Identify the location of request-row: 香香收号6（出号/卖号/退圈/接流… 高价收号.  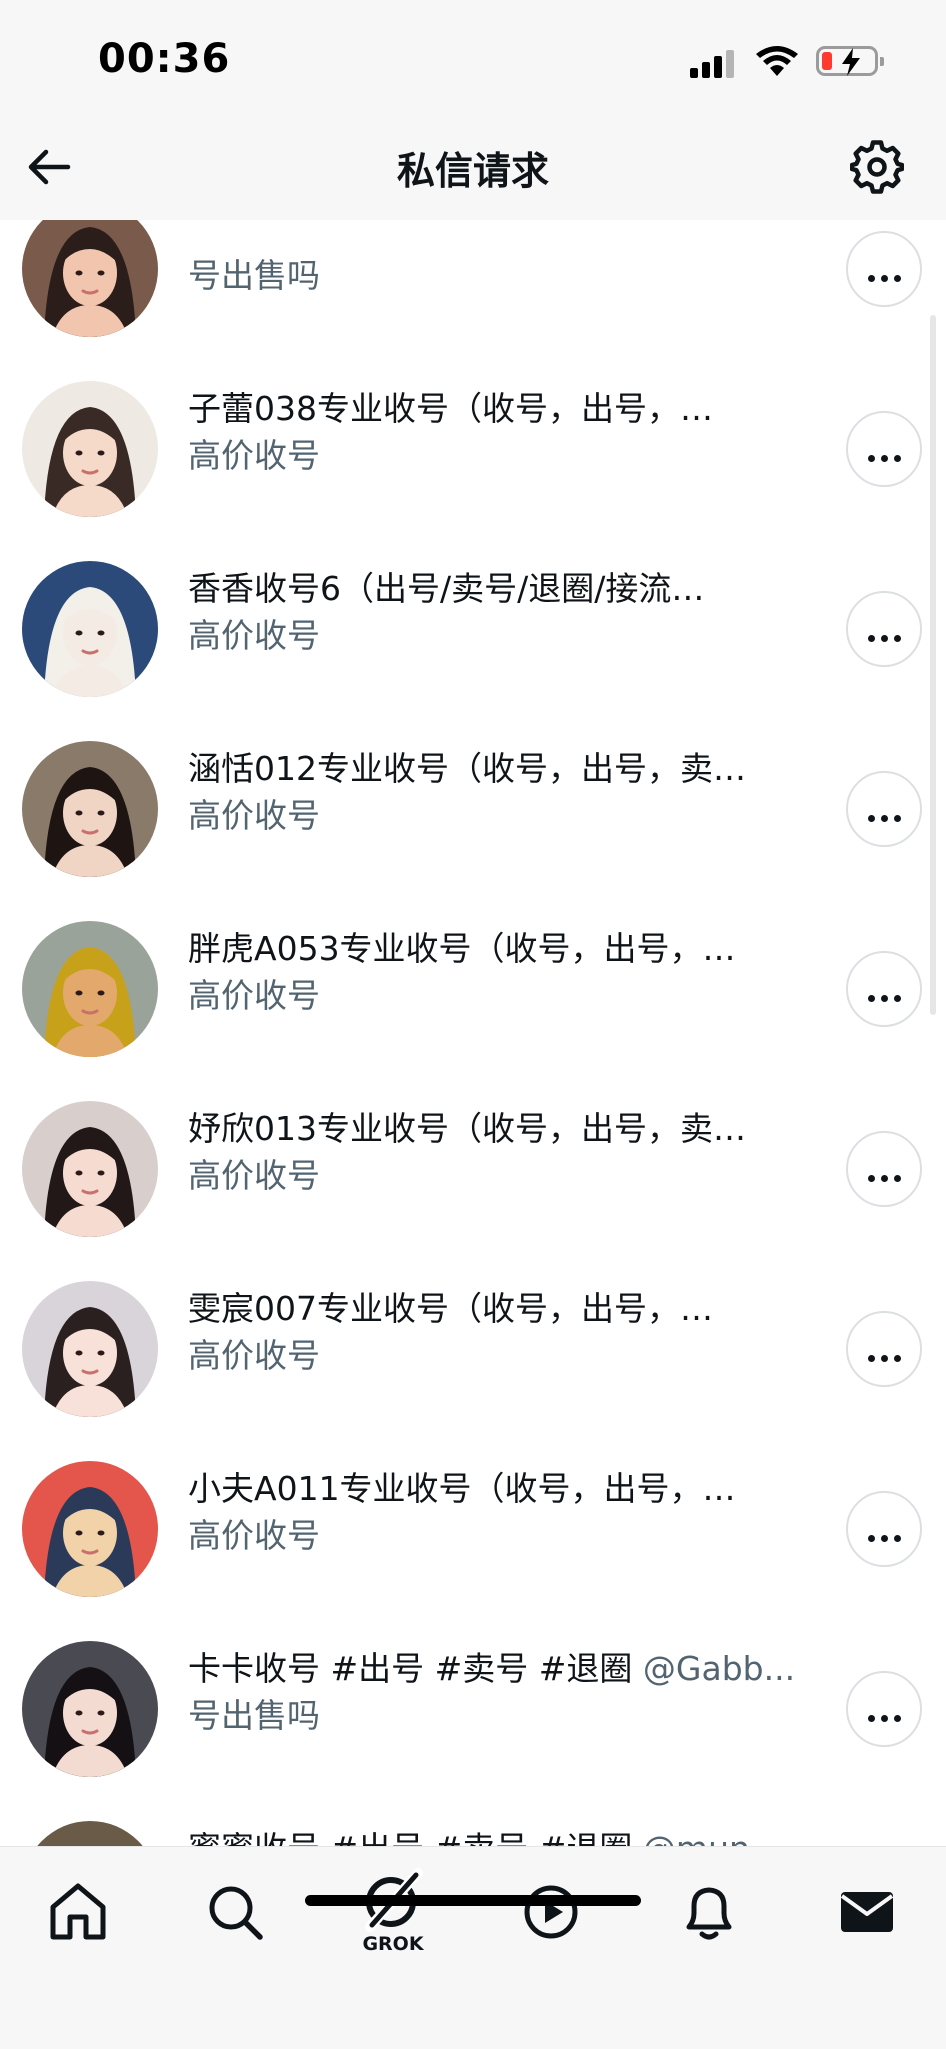
(473, 606).